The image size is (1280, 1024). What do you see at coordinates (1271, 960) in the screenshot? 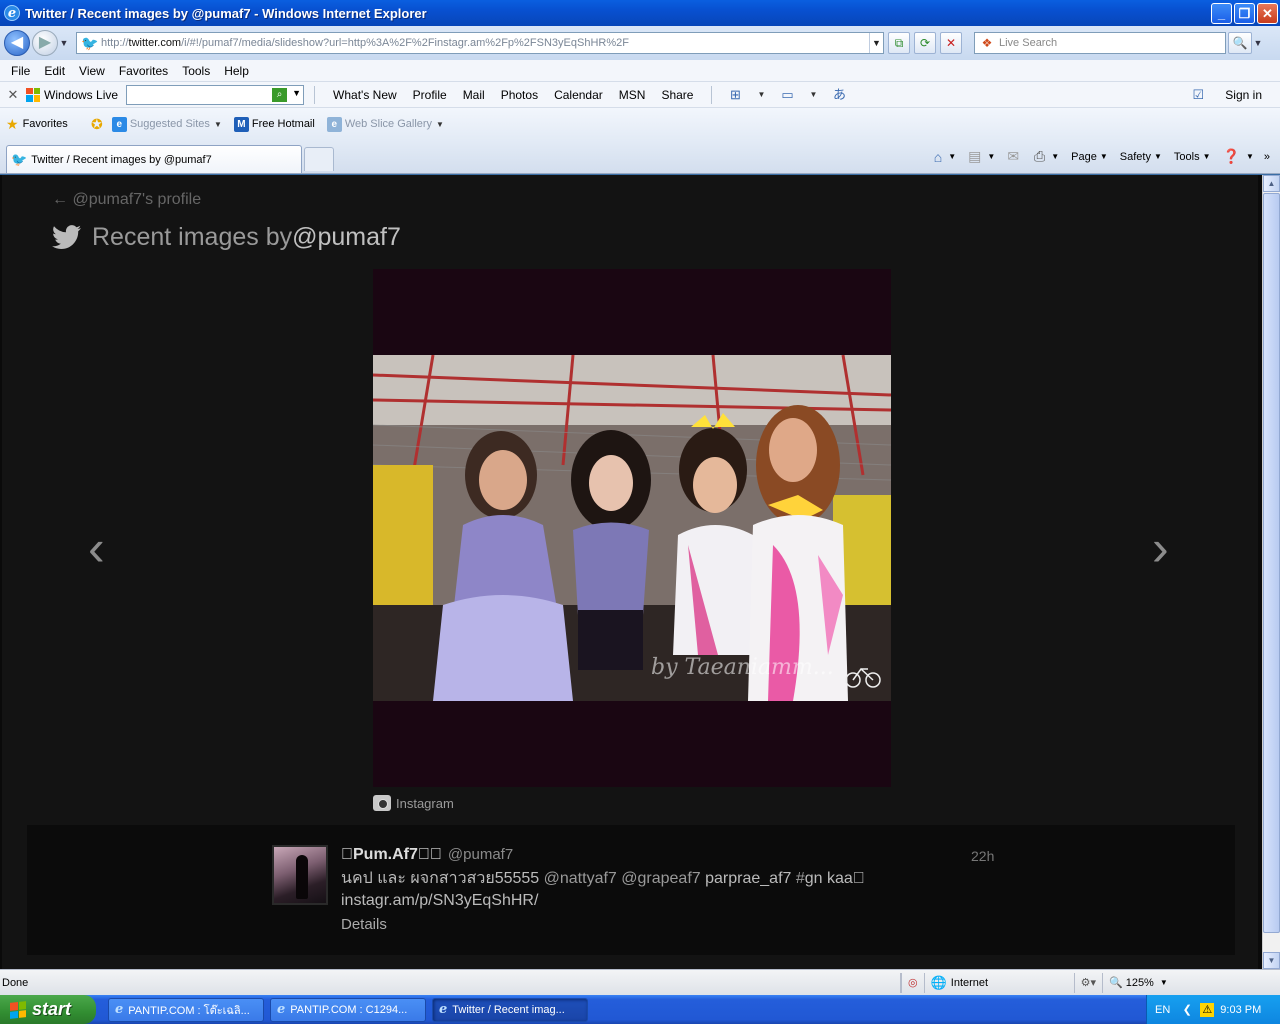
I see `scroll-down-arrow-icon: ▼` at bounding box center [1271, 960].